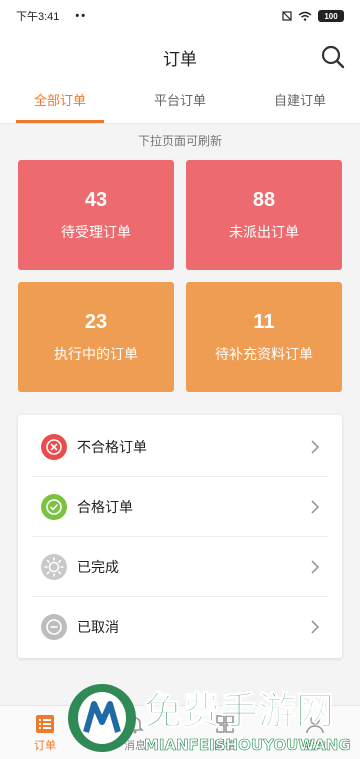 Image resolution: width=360 pixels, height=759 pixels. I want to click on card-count: 11, so click(264, 321).